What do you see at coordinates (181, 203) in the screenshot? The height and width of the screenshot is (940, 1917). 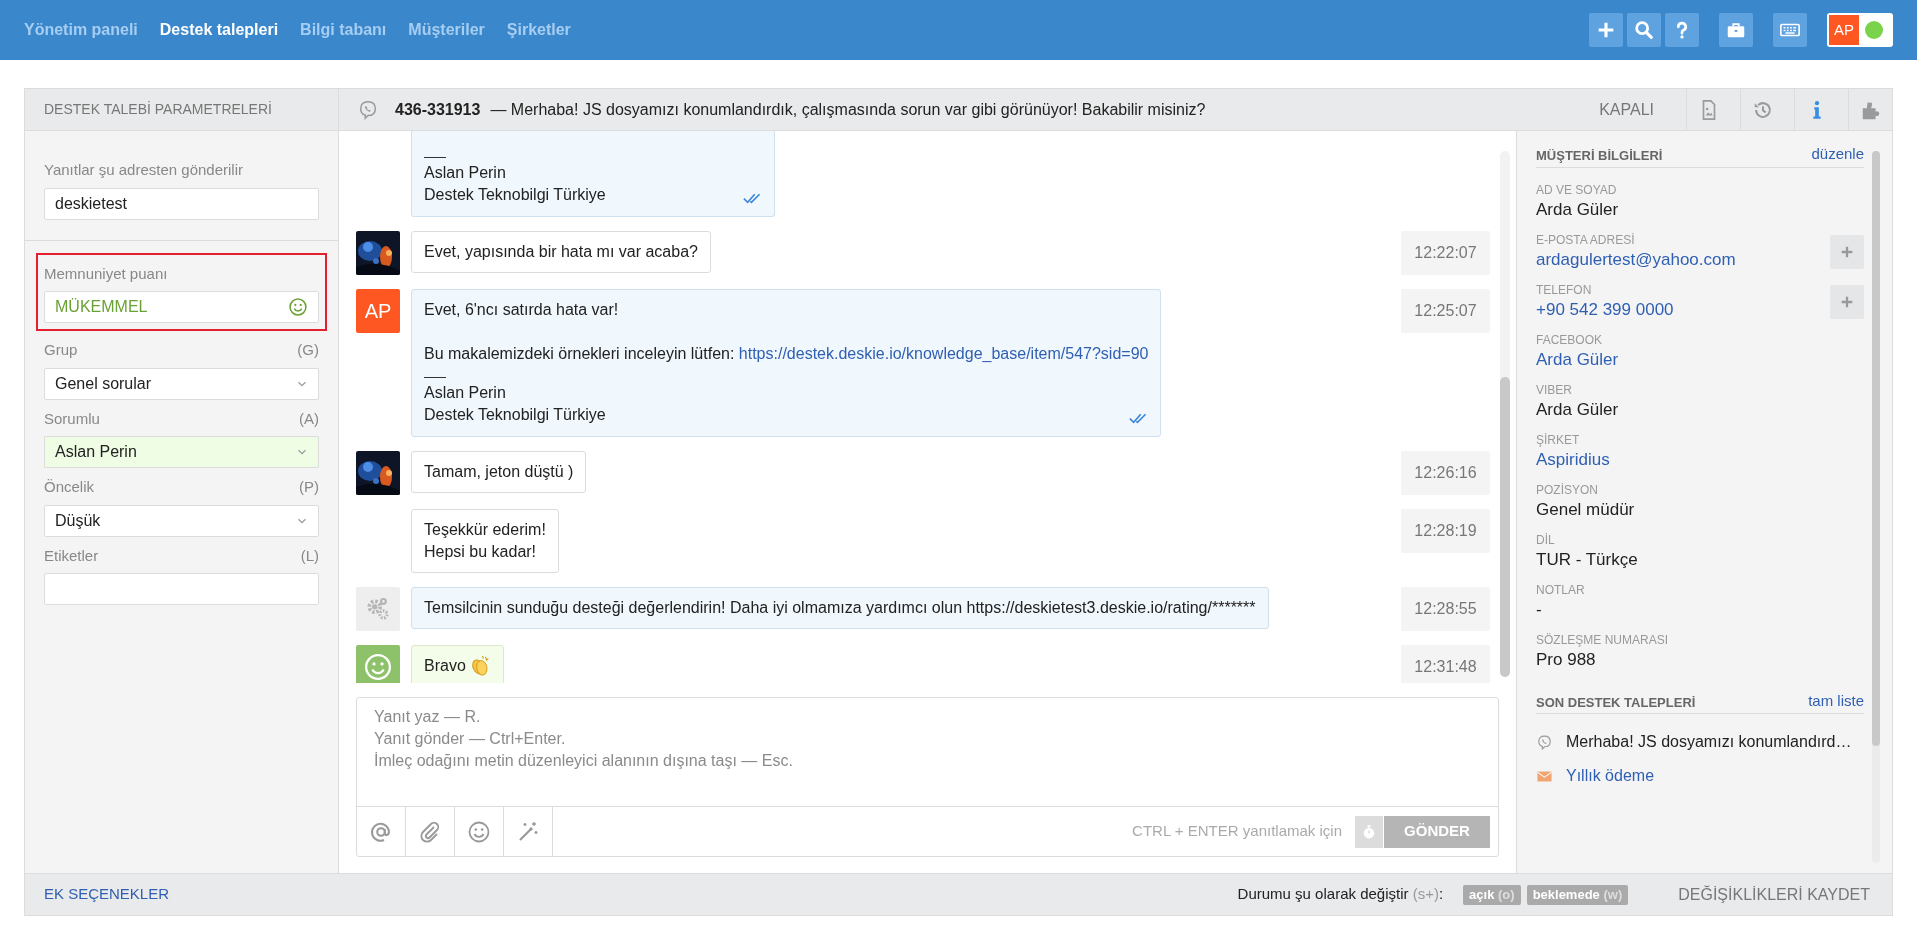 I see `reply-from-field: deskietest` at bounding box center [181, 203].